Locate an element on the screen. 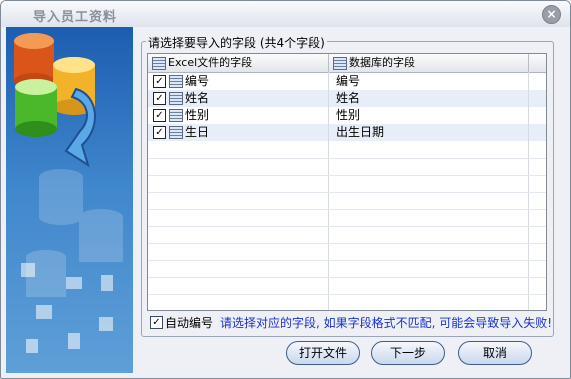  table-row: ✓ 性别 性别 is located at coordinates (347, 115).